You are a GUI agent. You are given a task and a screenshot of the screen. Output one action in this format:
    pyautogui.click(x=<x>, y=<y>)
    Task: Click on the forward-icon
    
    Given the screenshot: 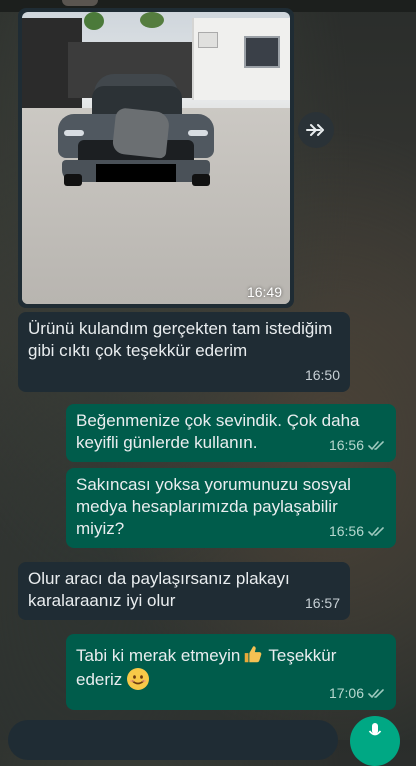 What is the action you would take?
    pyautogui.click(x=315, y=130)
    